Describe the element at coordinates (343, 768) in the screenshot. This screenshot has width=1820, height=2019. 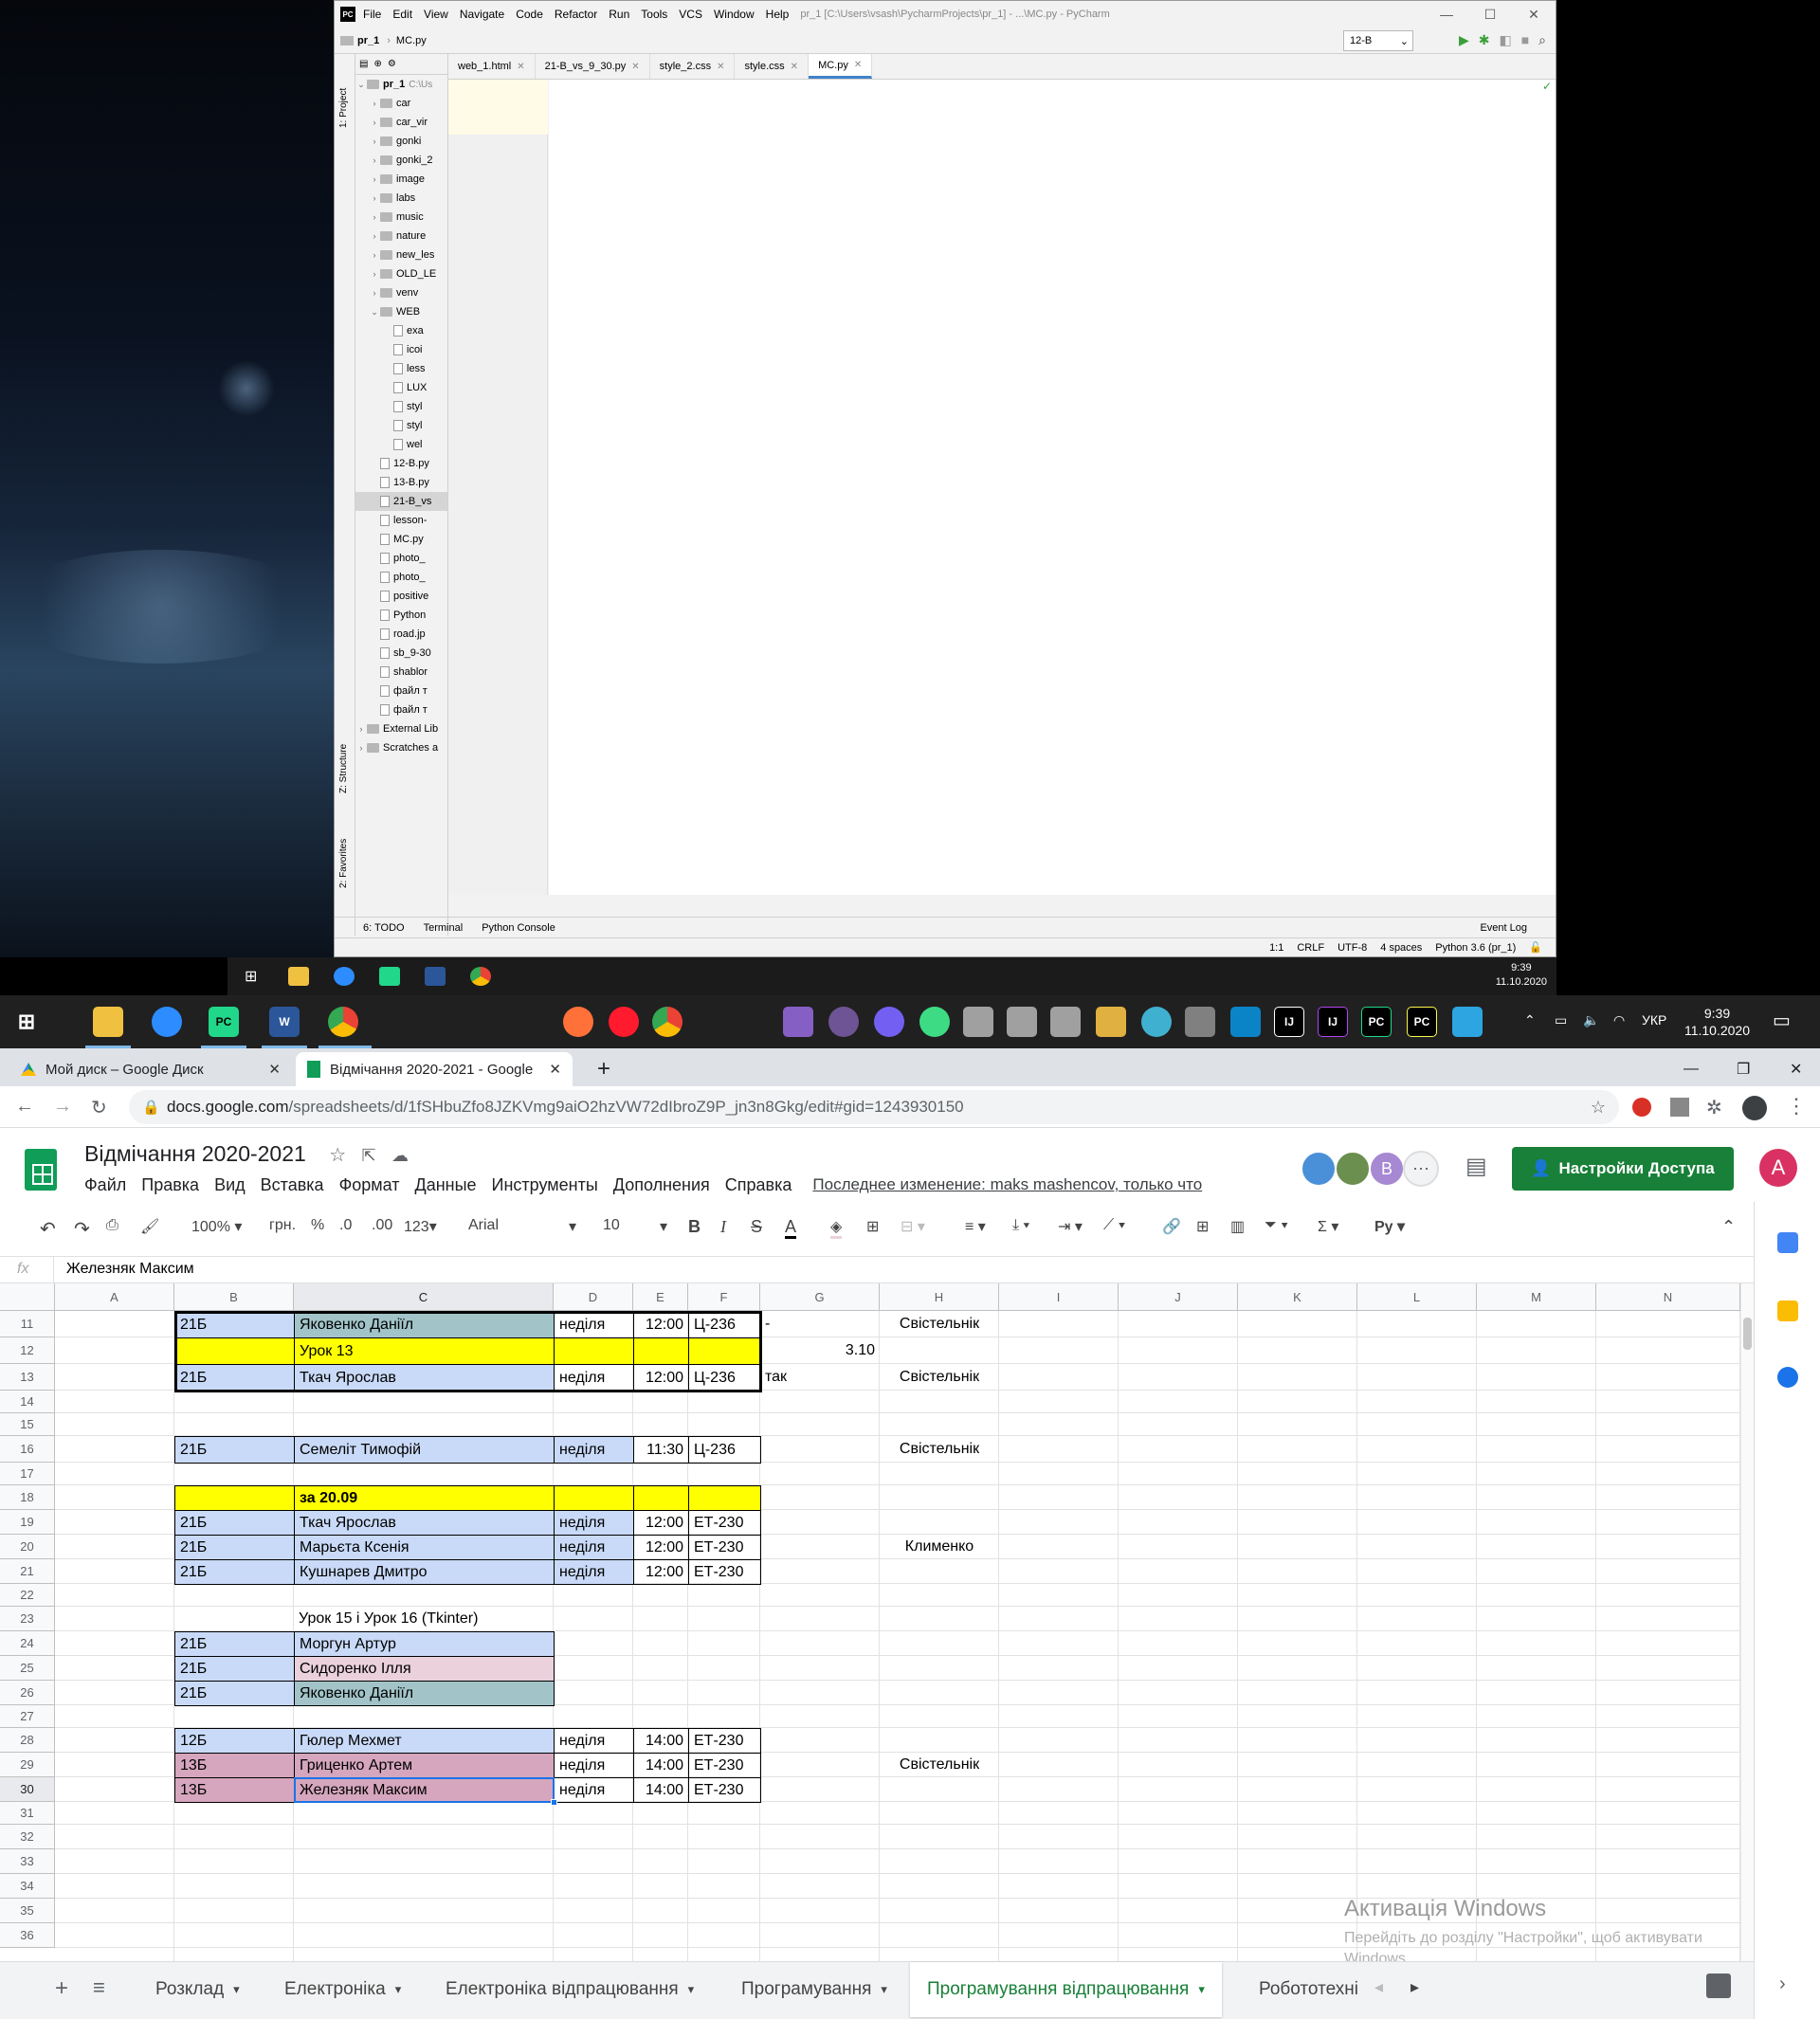
I see `side-tab-structure: Z: Structure` at that location.